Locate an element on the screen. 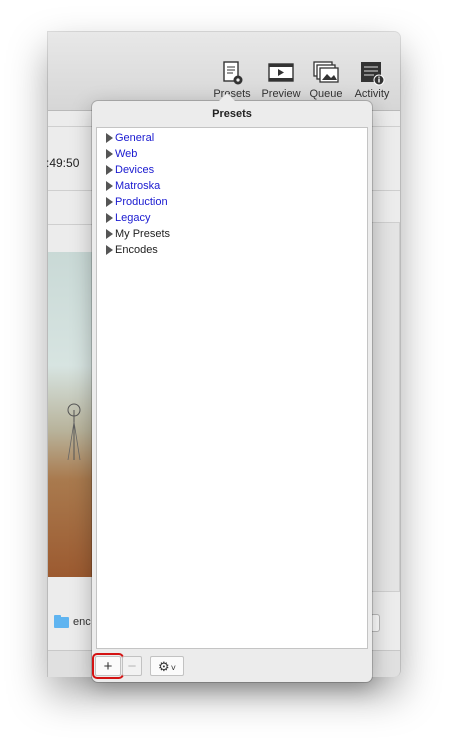 The image size is (456, 755). toolbar-queue-label: Queue is located at coordinates (326, 94).